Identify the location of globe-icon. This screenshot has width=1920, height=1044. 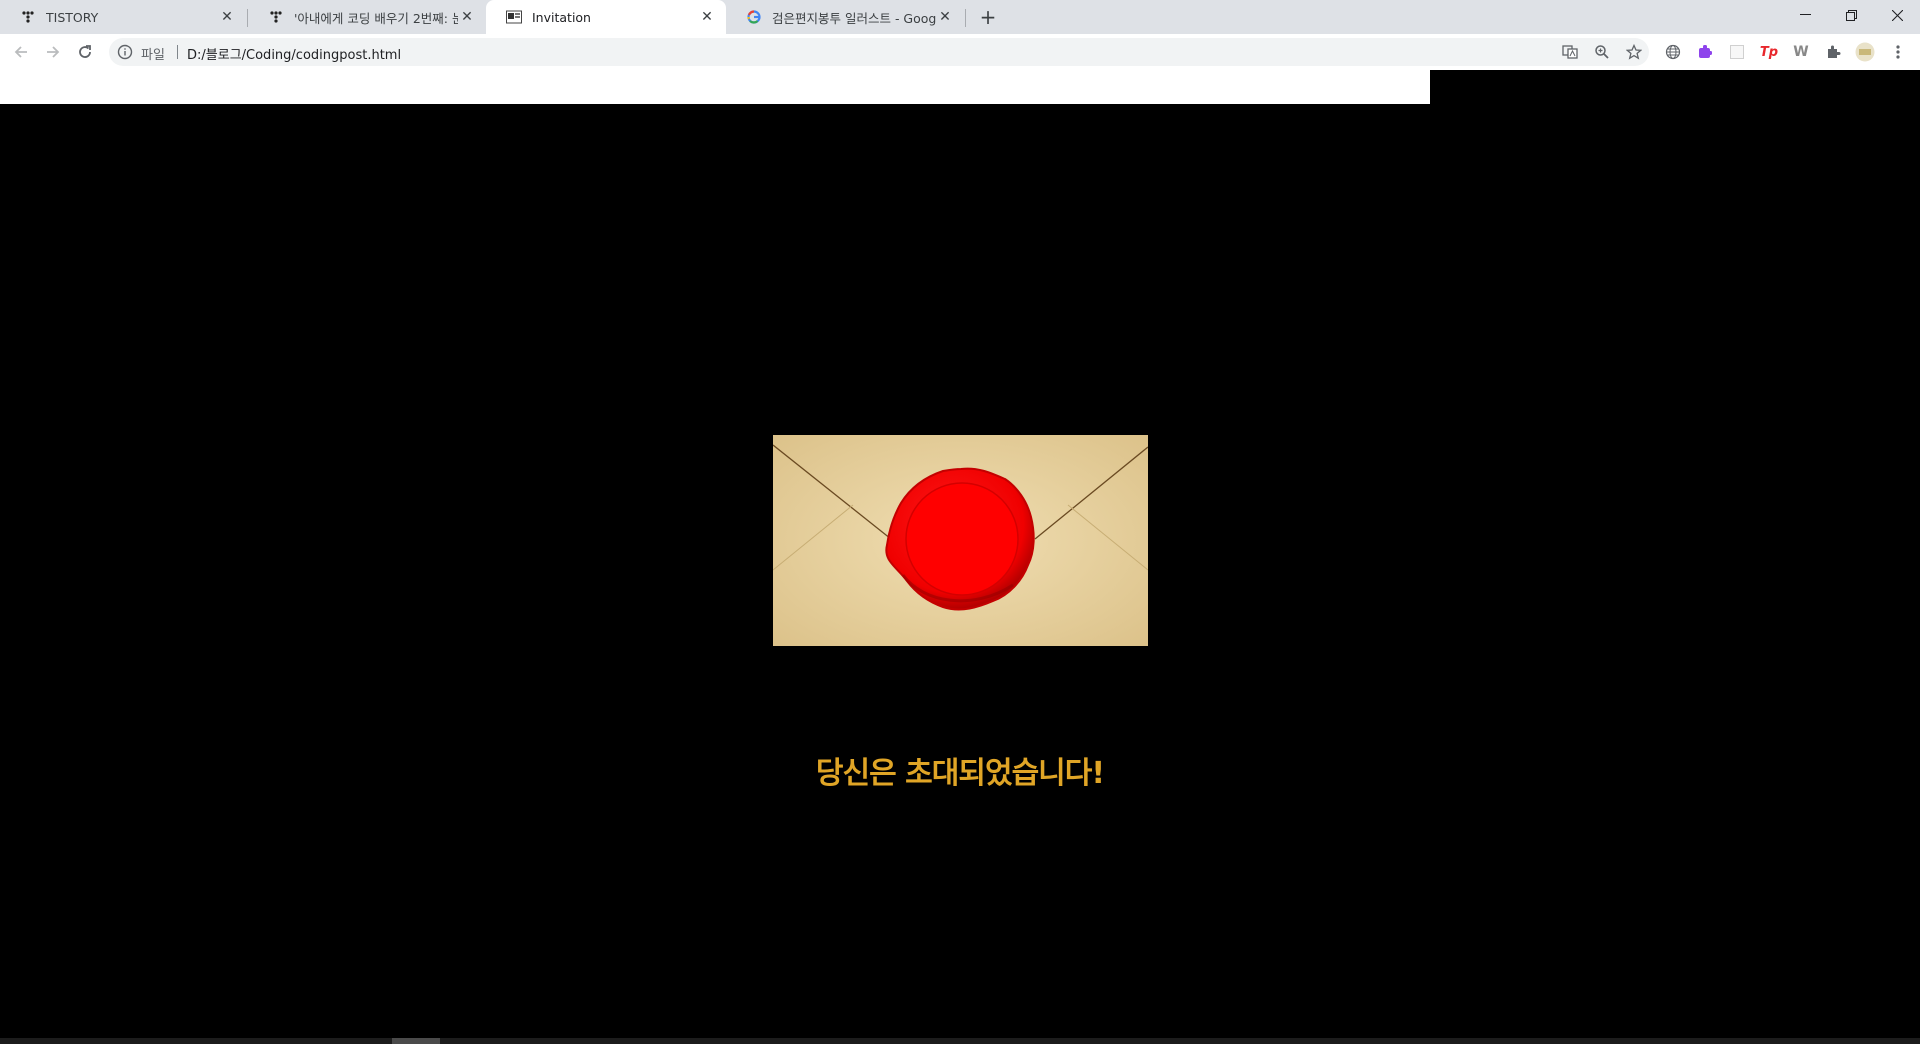
(1673, 52).